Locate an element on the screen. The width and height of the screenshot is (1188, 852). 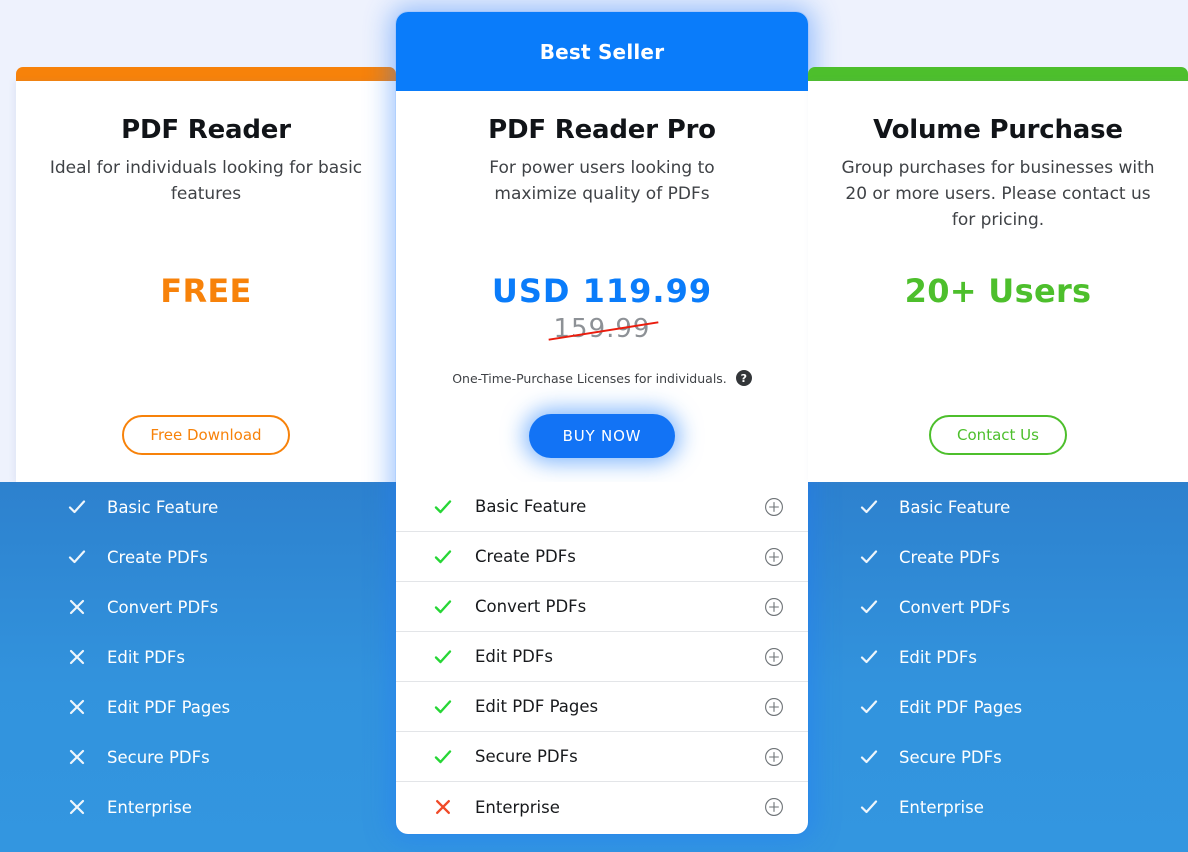
plan-price: 20+ Users is located at coordinates (998, 291).